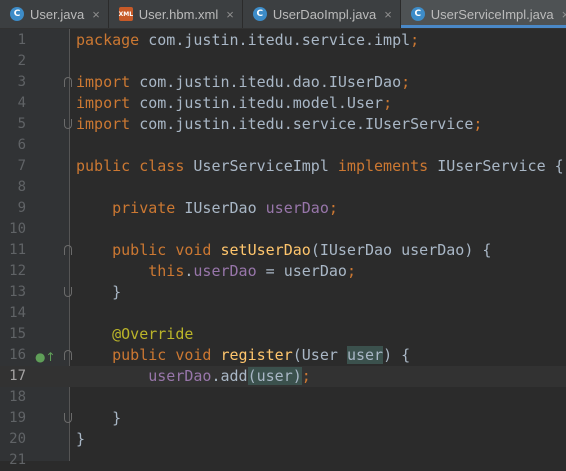 The width and height of the screenshot is (566, 471). Describe the element at coordinates (17, 397) in the screenshot. I see `line-number: 18` at that location.